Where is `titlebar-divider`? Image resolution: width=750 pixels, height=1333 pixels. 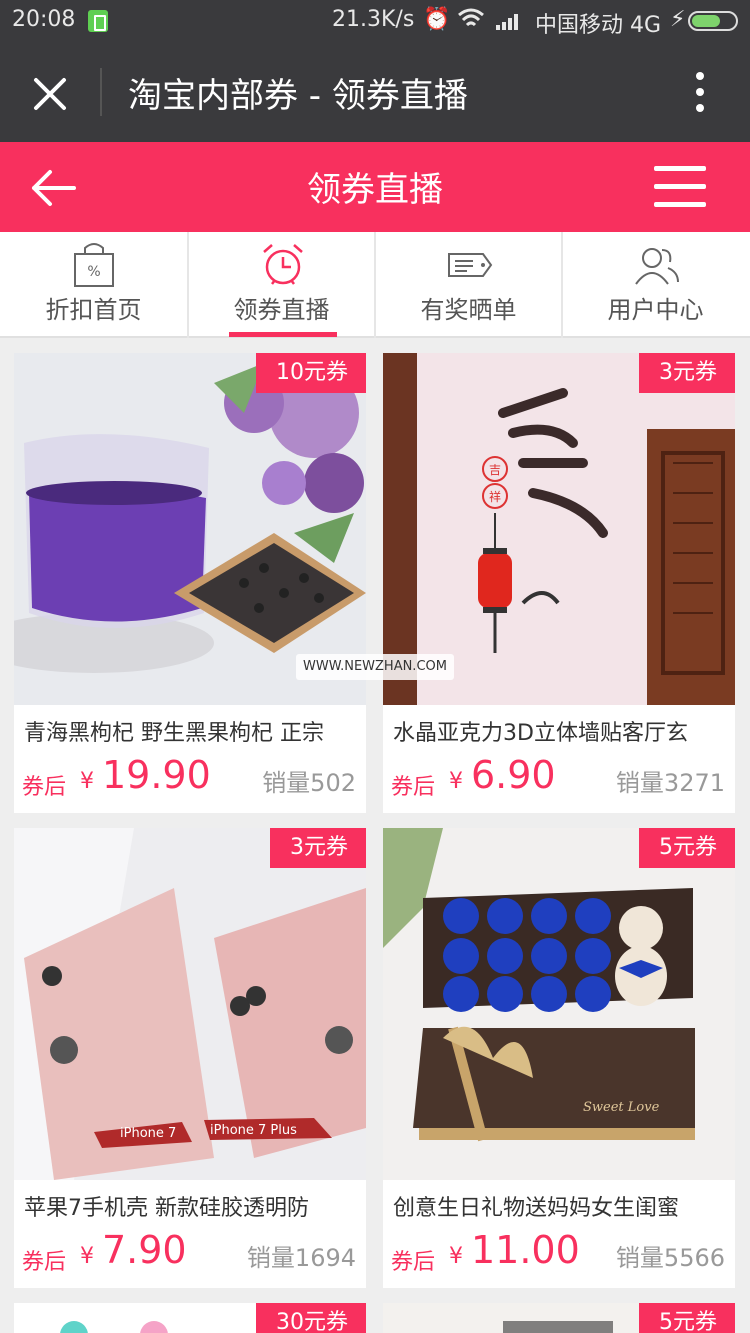
titlebar-divider is located at coordinates (101, 92).